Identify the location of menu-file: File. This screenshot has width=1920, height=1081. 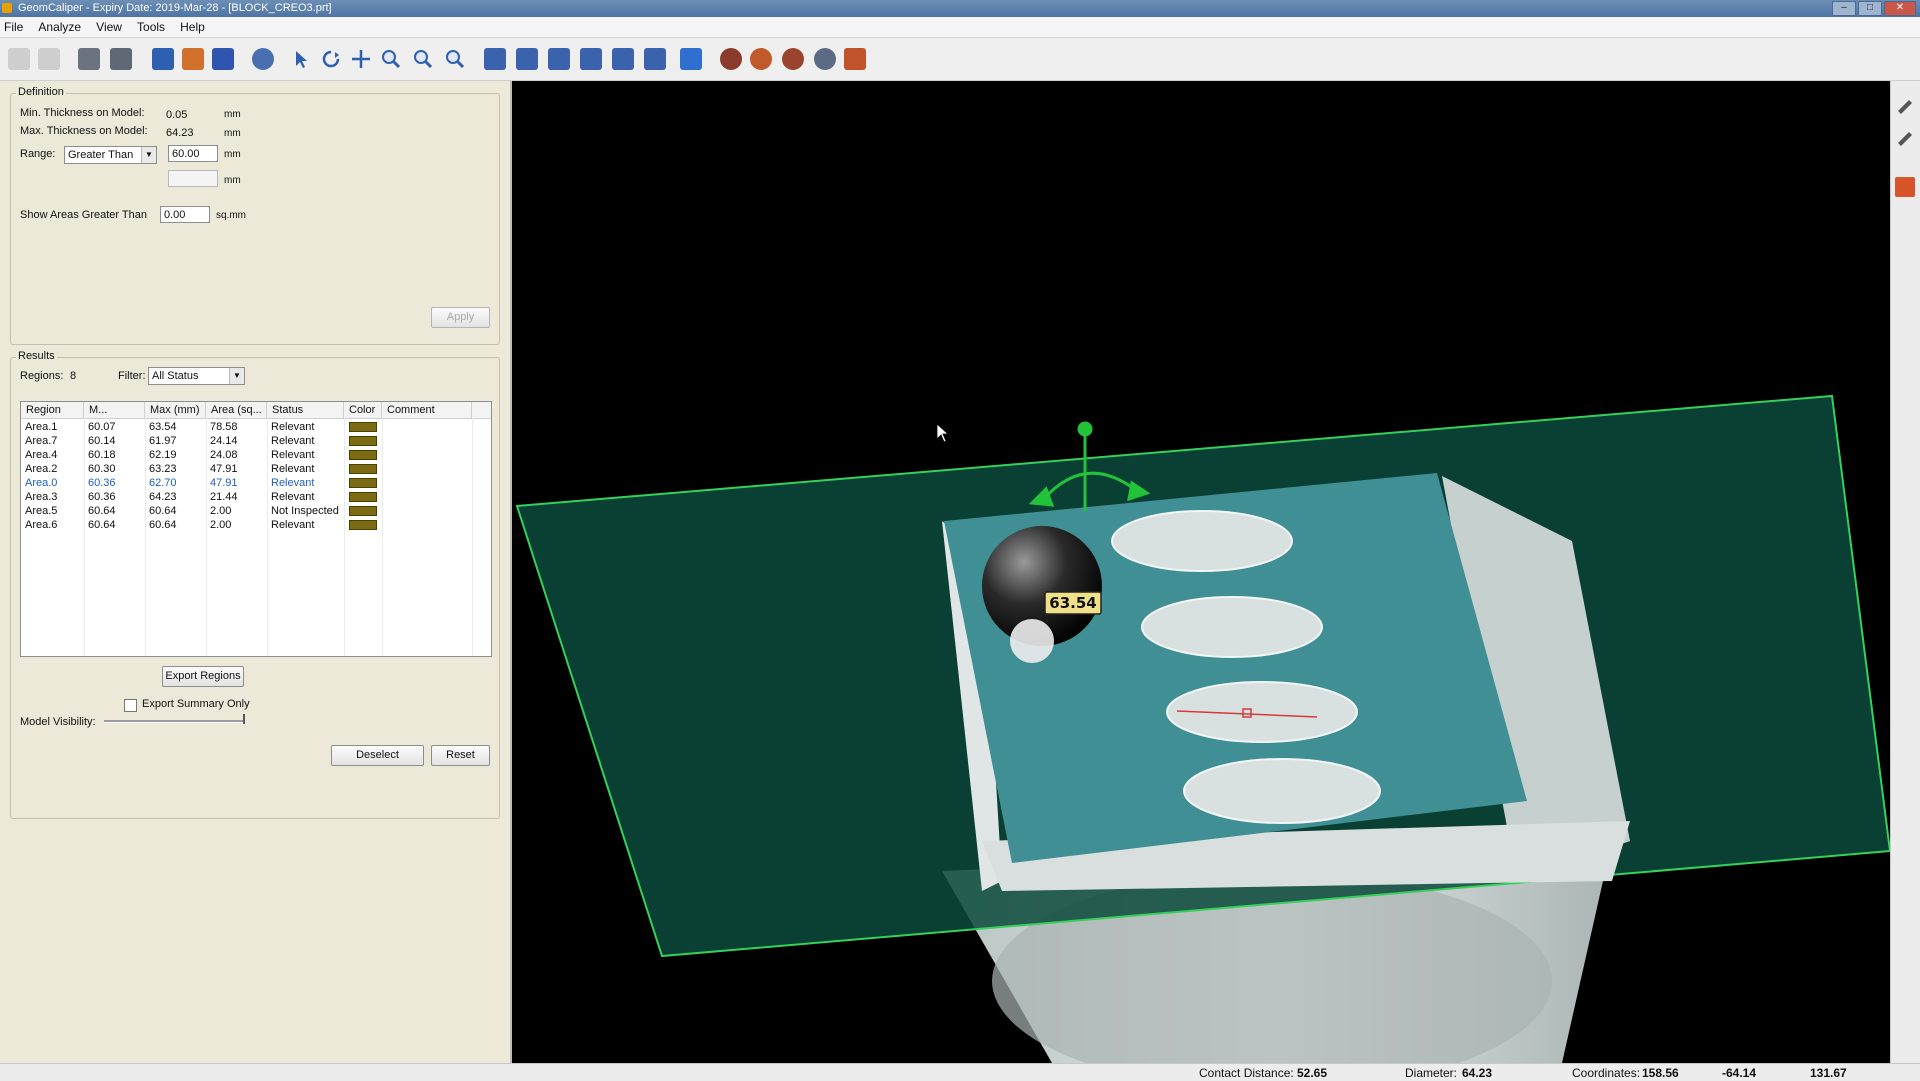
(14, 27).